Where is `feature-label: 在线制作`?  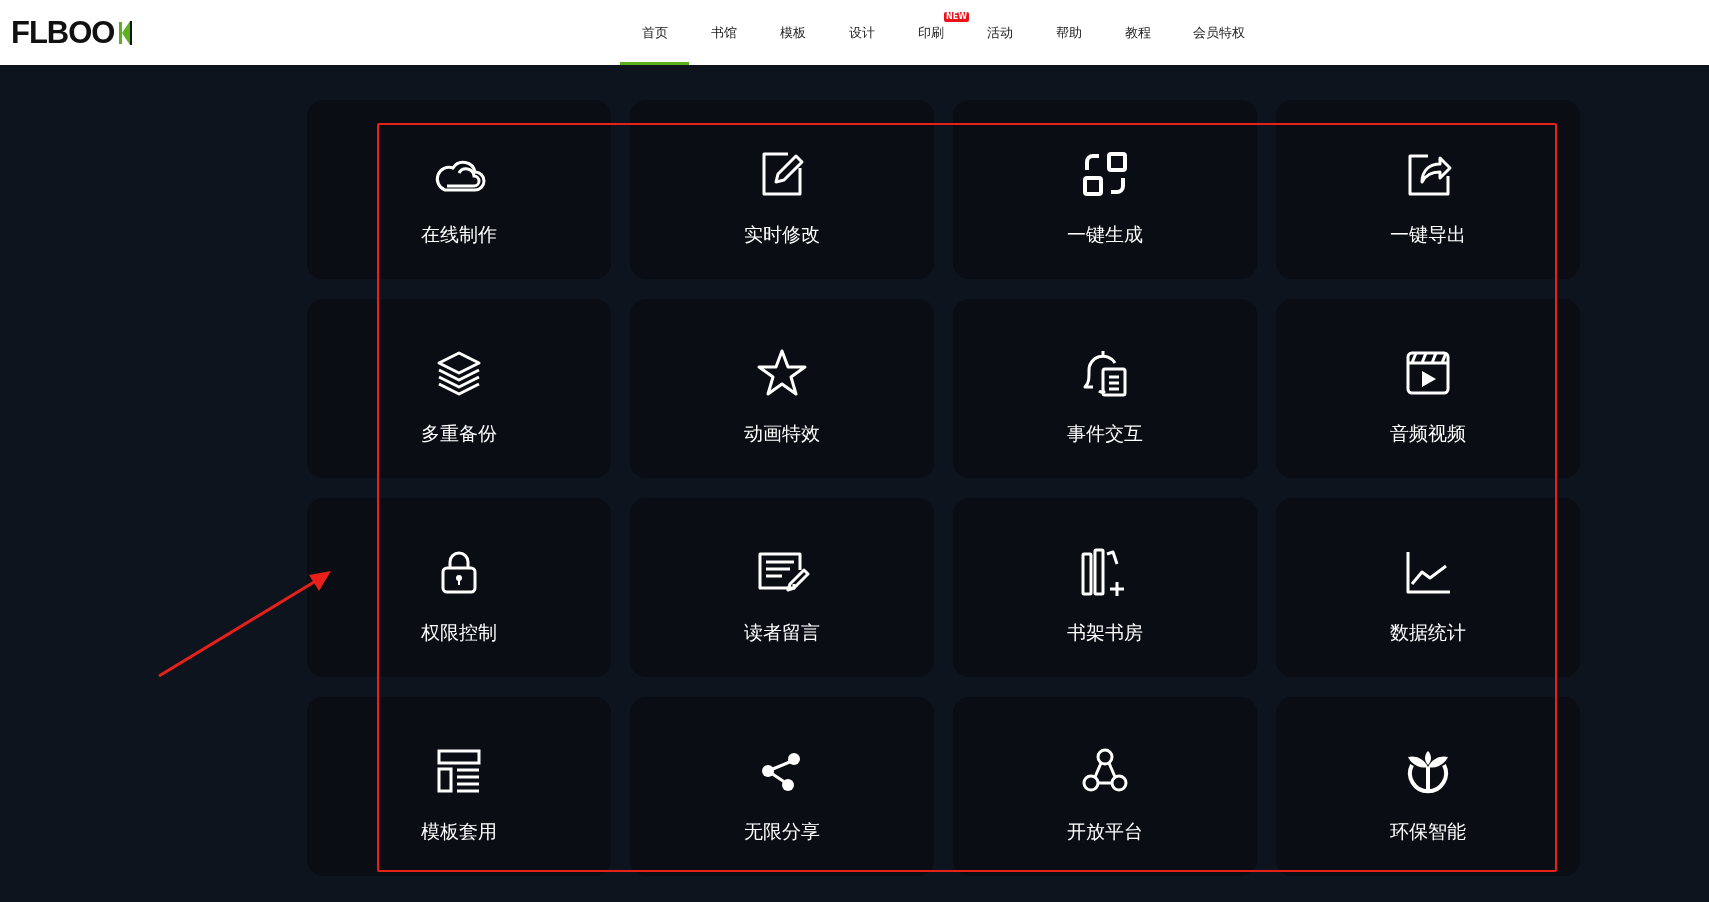 feature-label: 在线制作 is located at coordinates (459, 234).